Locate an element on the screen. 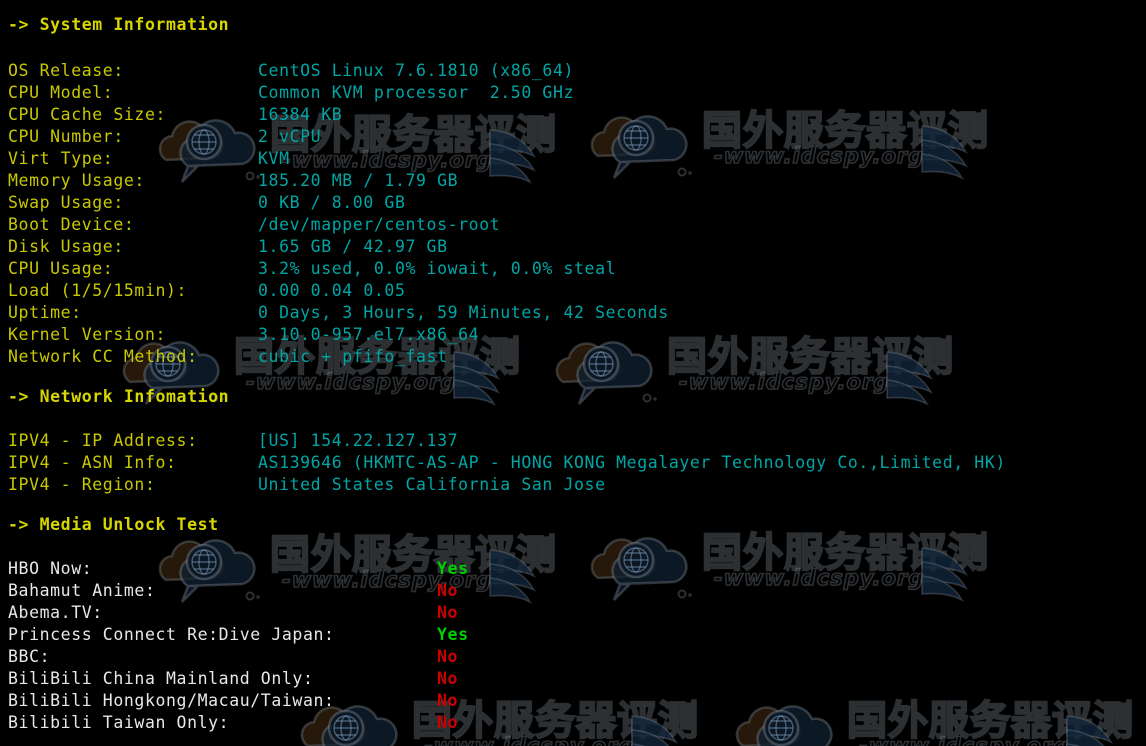 This screenshot has width=1146, height=746. section-header-network: -> Network Infomation is located at coordinates (118, 397).